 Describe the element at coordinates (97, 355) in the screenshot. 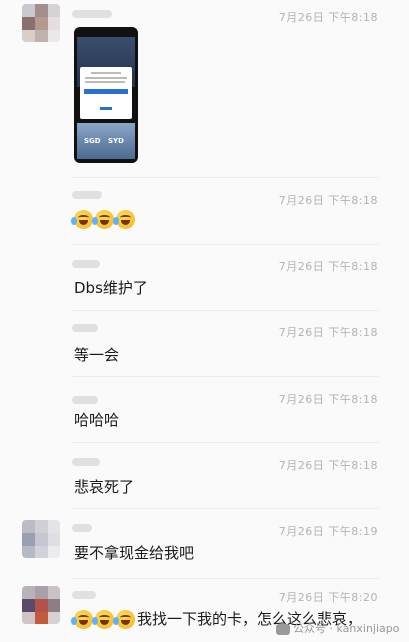

I see `message-text: 等一会` at that location.